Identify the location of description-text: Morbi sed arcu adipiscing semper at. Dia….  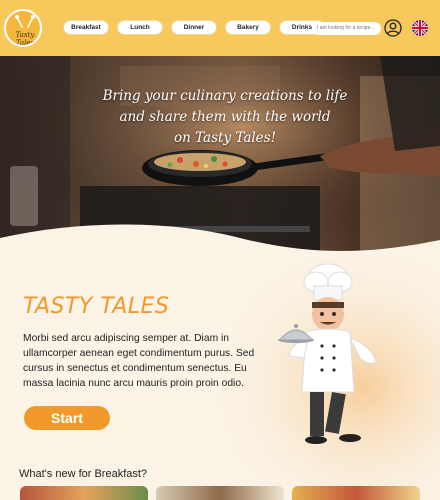
(139, 361).